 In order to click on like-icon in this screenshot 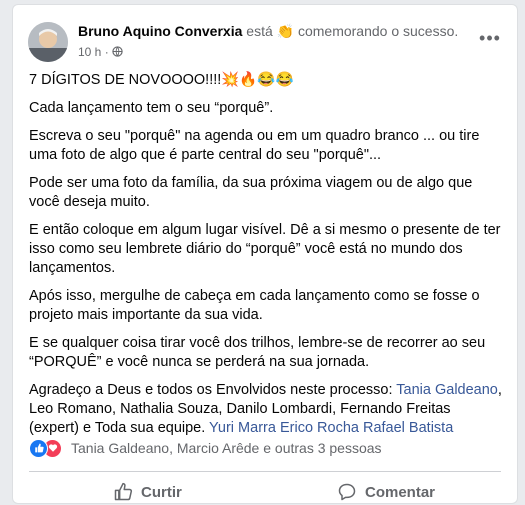, I will do `click(38, 448)`.